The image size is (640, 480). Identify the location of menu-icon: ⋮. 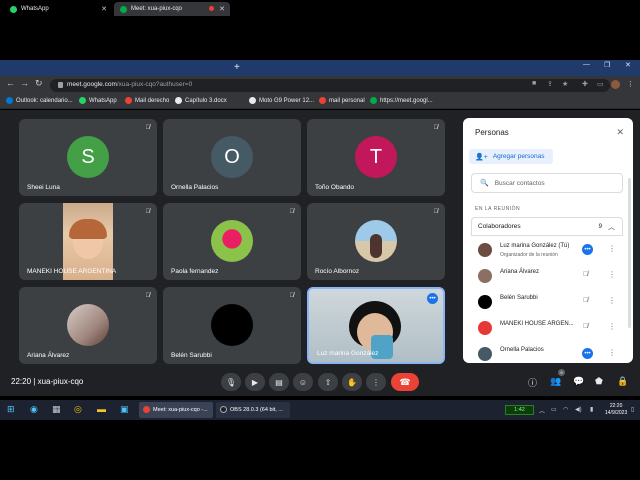
(630, 84).